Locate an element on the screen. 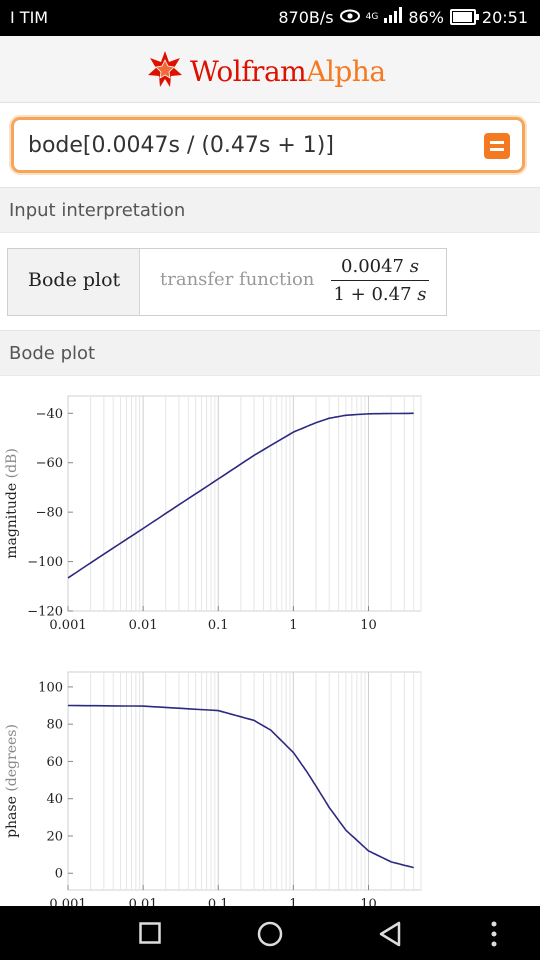 The image size is (540, 960). android-navigation-bar is located at coordinates (270, 933).